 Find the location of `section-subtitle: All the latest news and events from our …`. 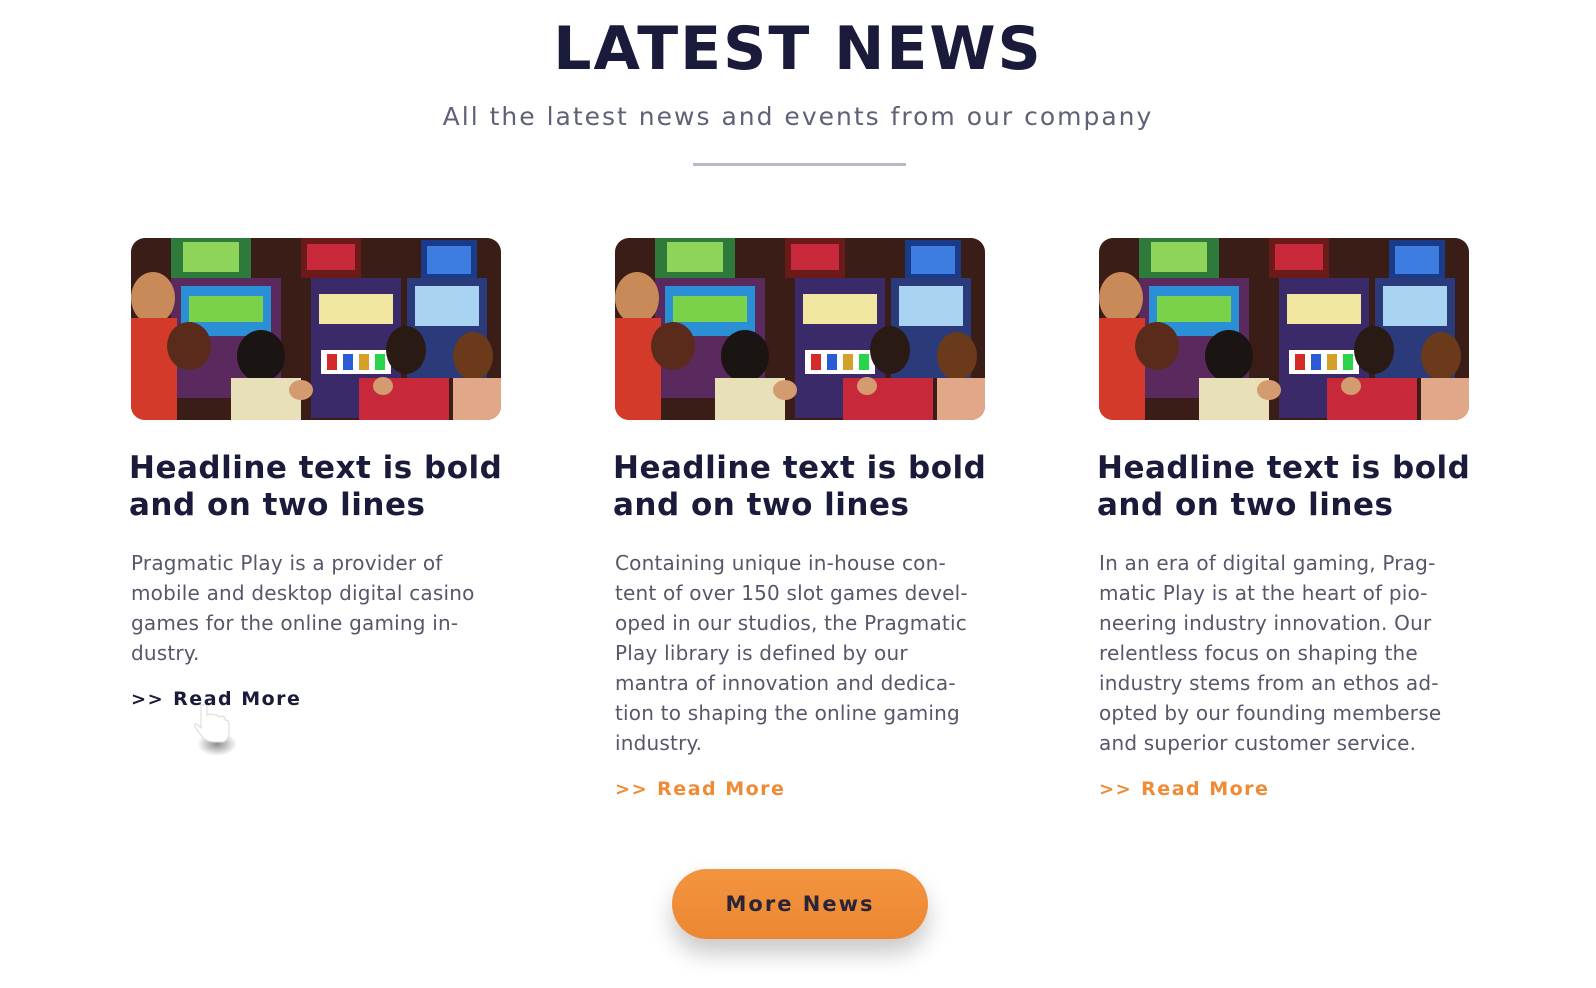

section-subtitle: All the latest news and events from our … is located at coordinates (798, 116).